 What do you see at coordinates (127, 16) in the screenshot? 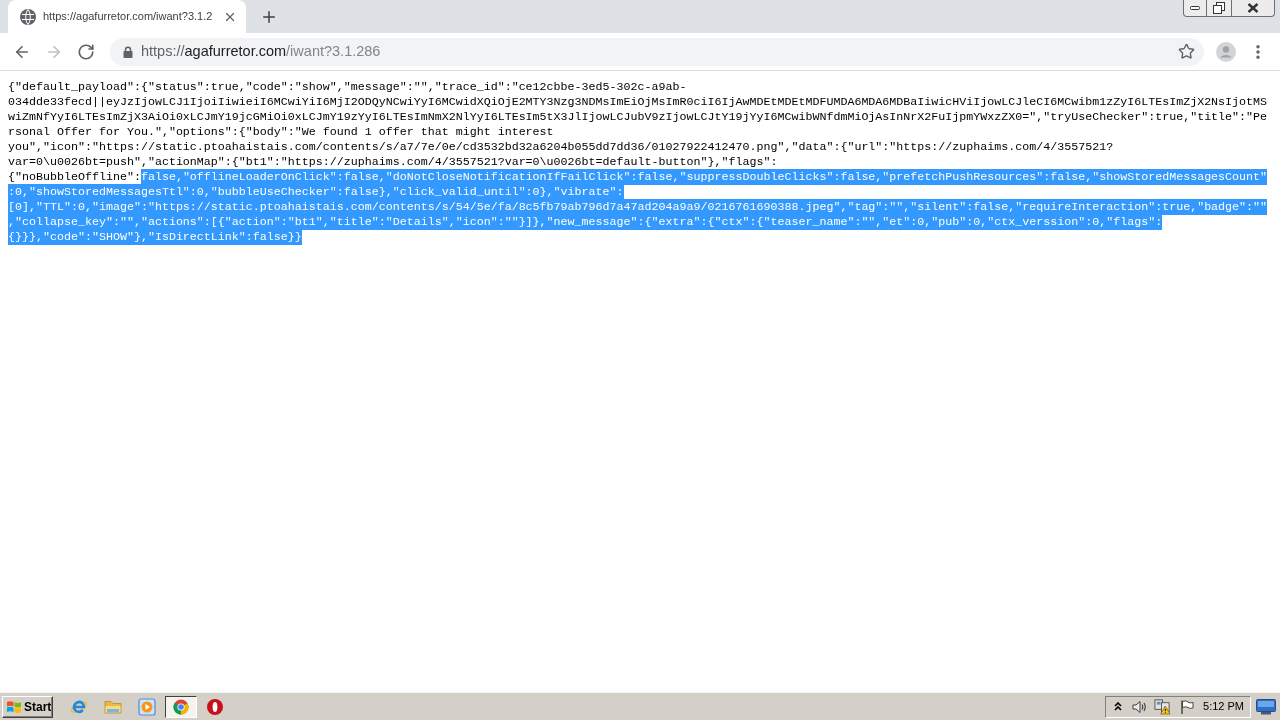
I see `browser-tab: https://agafurretor.com/iwant?3.1.2` at bounding box center [127, 16].